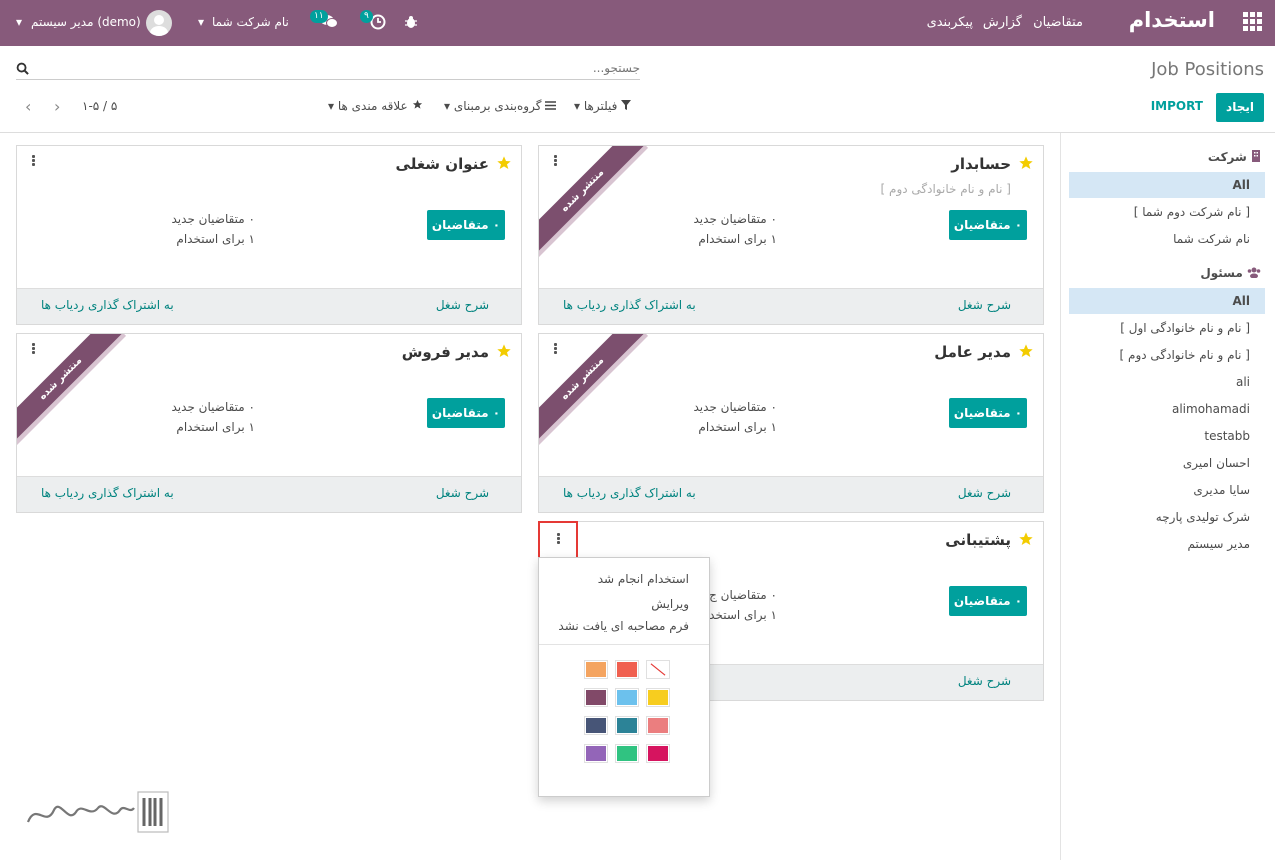  I want to click on apps-menu-icon, so click(1253, 22).